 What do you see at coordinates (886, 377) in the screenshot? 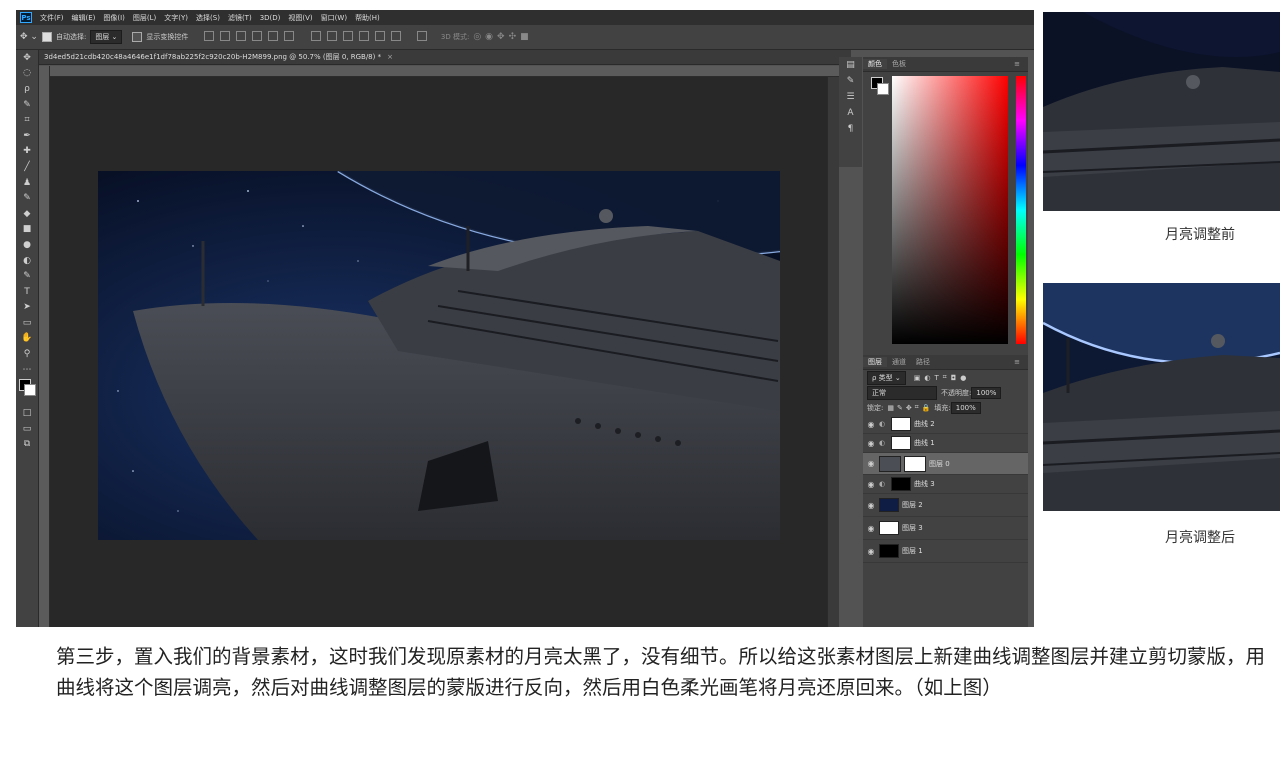
I see `layer-filter-dropdown: ρ 类型 ⌄` at bounding box center [886, 377].